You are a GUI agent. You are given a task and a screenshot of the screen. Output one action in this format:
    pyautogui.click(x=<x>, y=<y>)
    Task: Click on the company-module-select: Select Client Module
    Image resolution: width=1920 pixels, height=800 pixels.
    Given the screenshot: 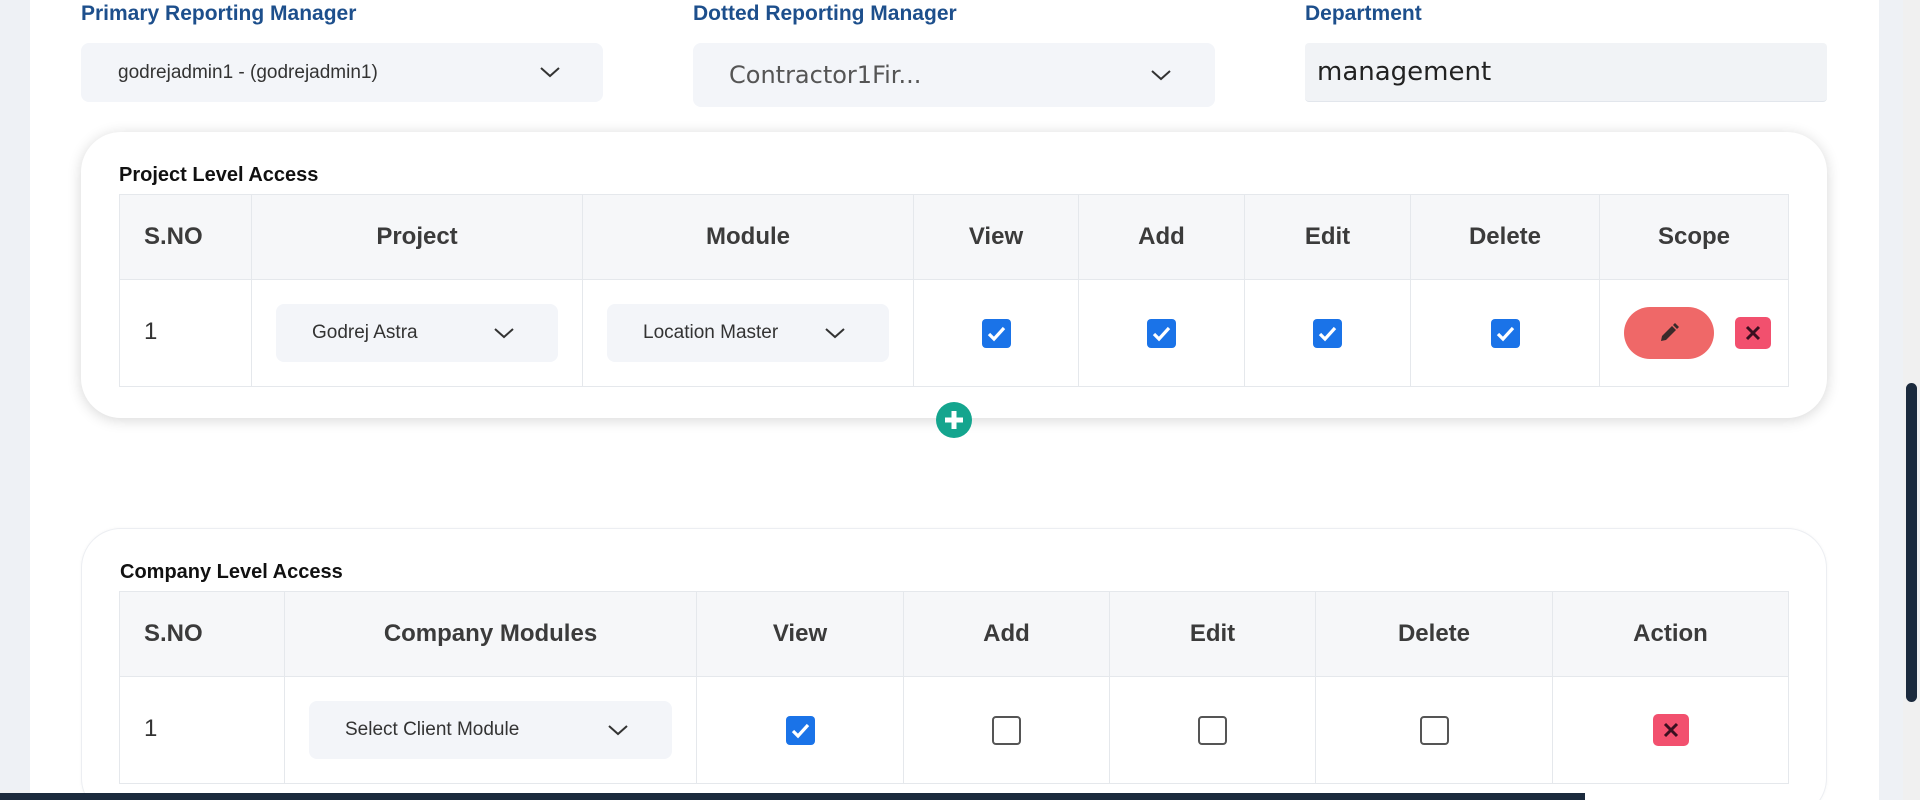 What is the action you would take?
    pyautogui.click(x=490, y=730)
    